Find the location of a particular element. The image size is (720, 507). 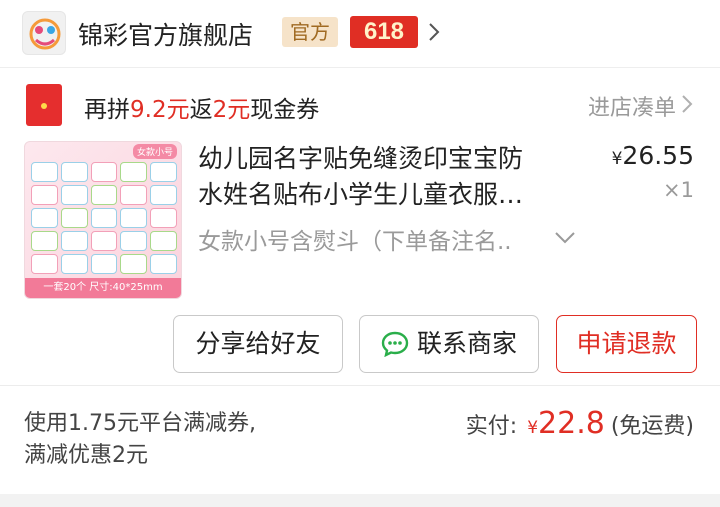

store-logo-icon is located at coordinates (45, 34).